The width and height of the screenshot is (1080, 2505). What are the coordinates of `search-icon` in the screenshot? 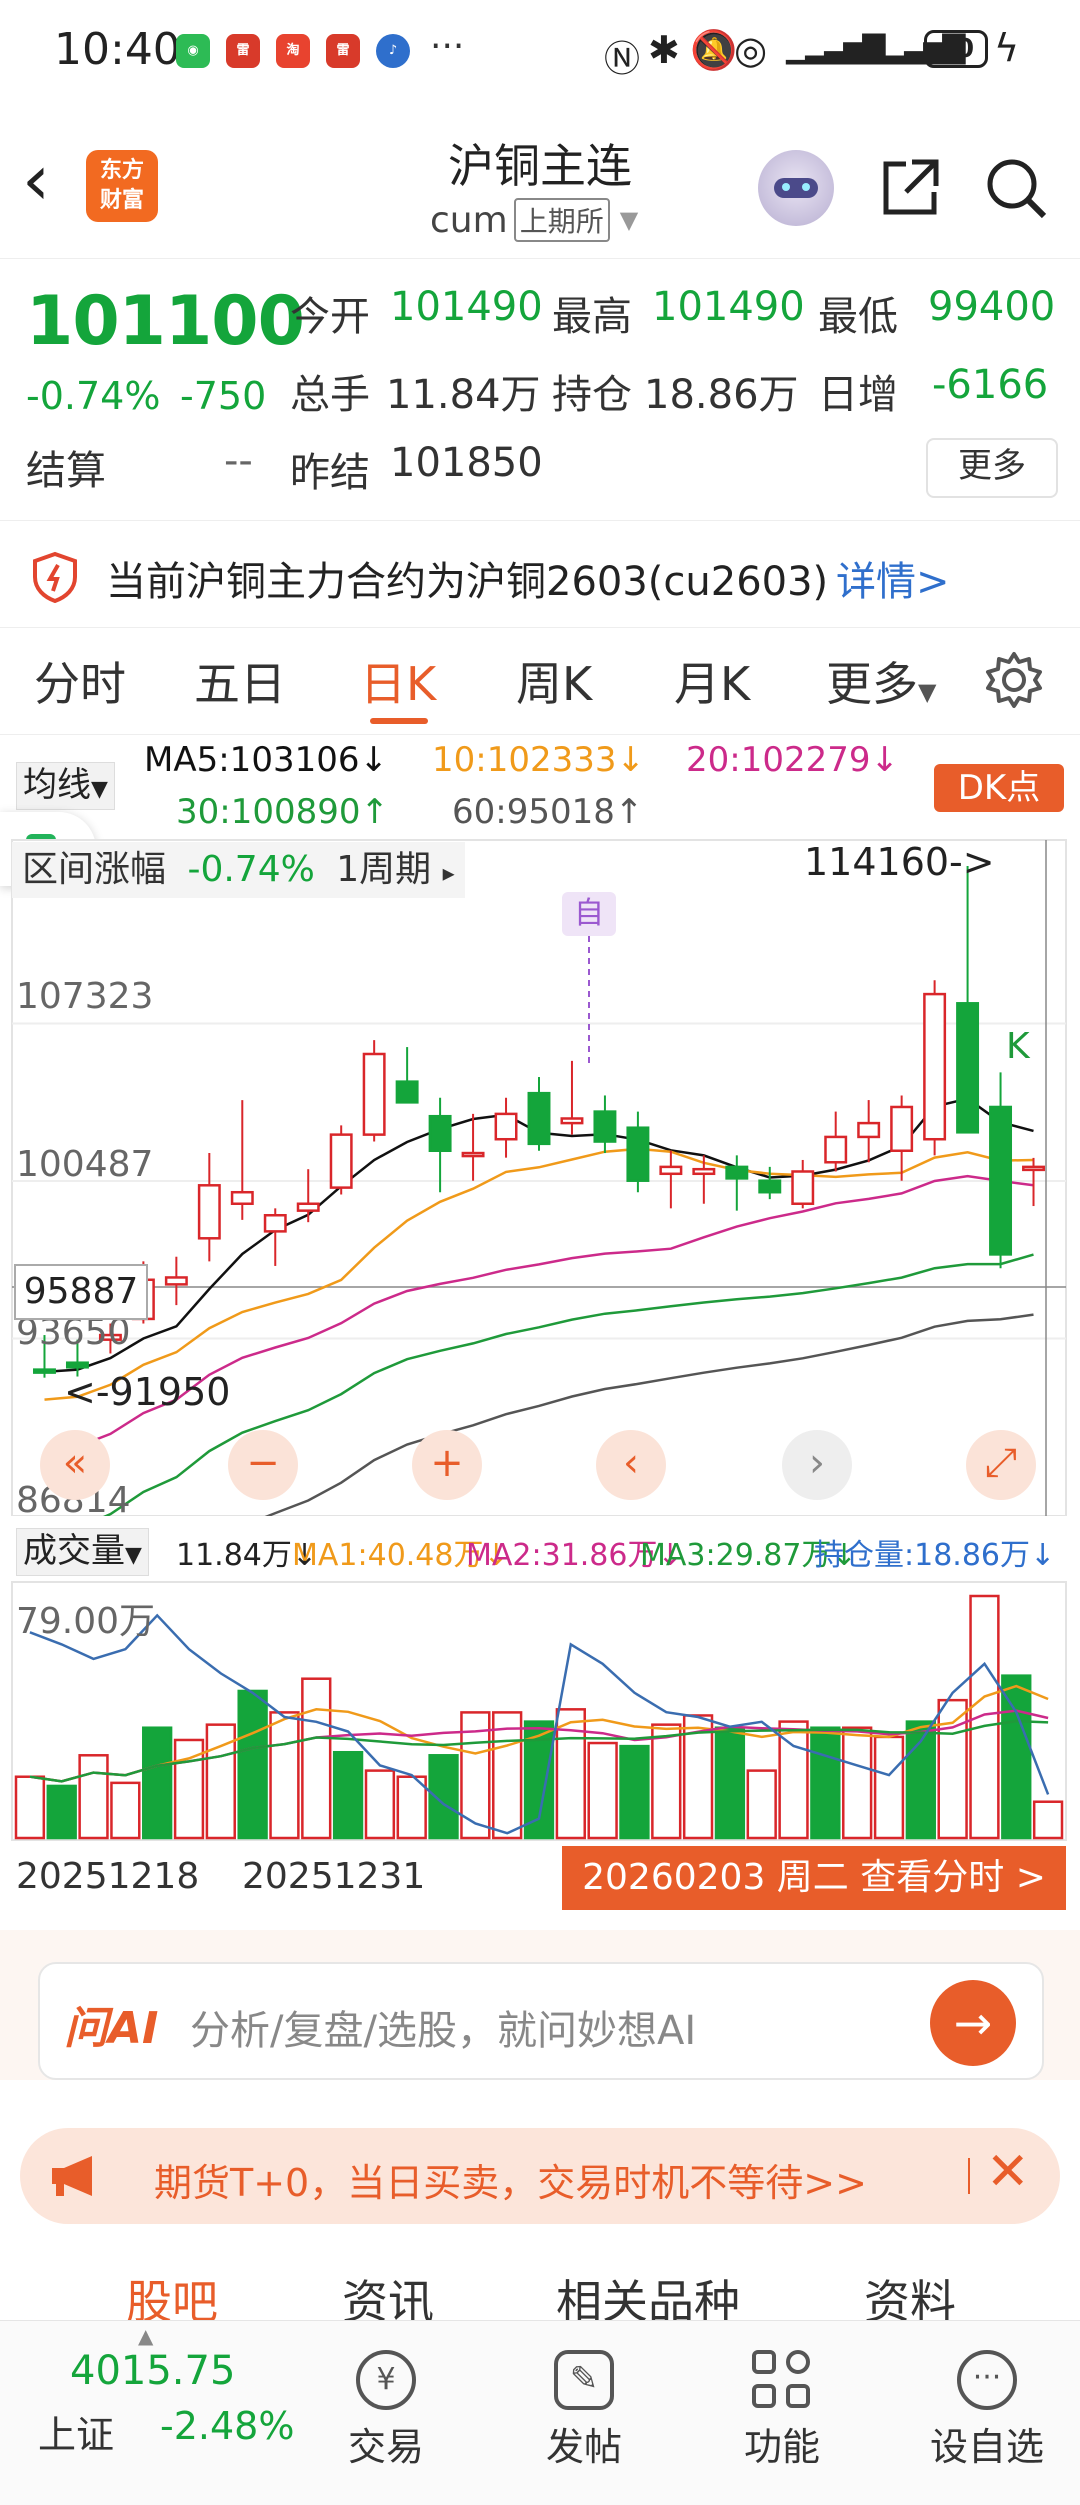 It's located at (1016, 188).